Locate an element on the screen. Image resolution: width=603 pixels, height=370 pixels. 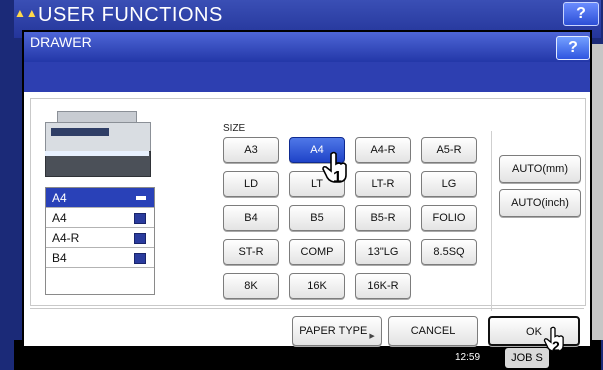
size-button-85sq: 8.5SQ is located at coordinates (449, 252).